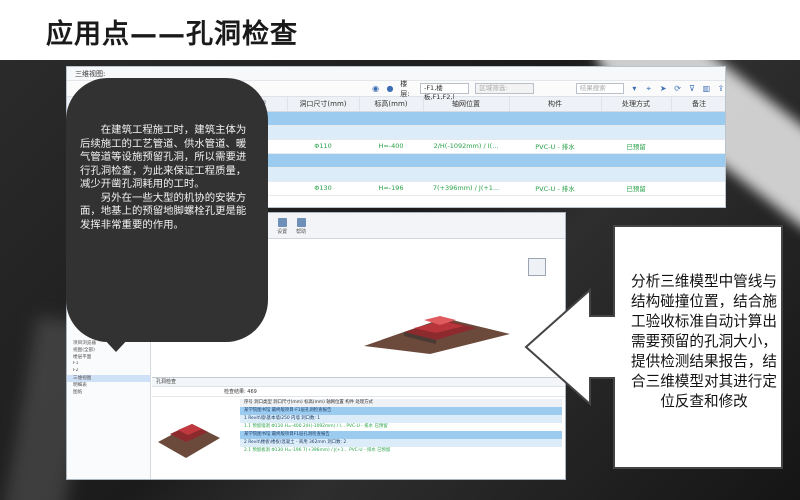 Image resolution: width=800 pixels, height=500 pixels. I want to click on tree-item: 图纸, so click(108, 392).